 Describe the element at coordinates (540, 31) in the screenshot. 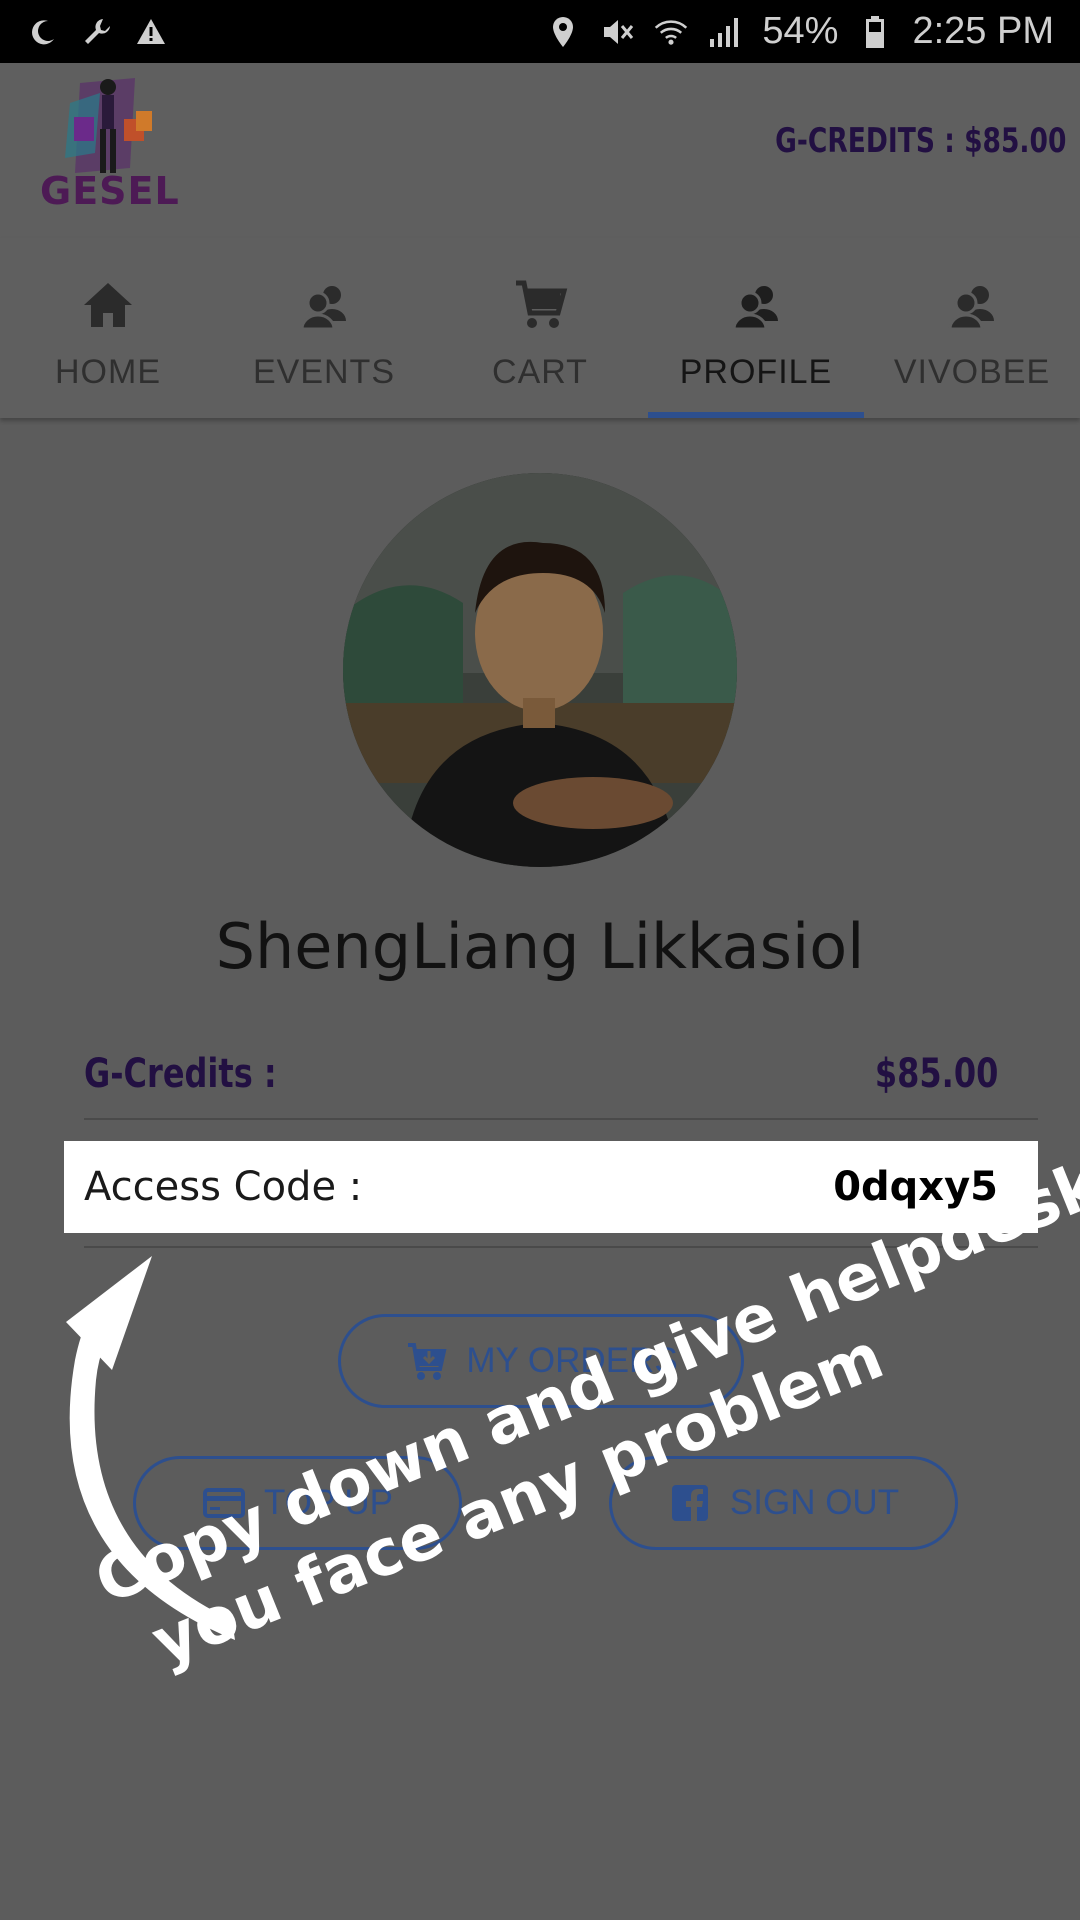

I see `status-bar: 54% 2:25 PM` at that location.